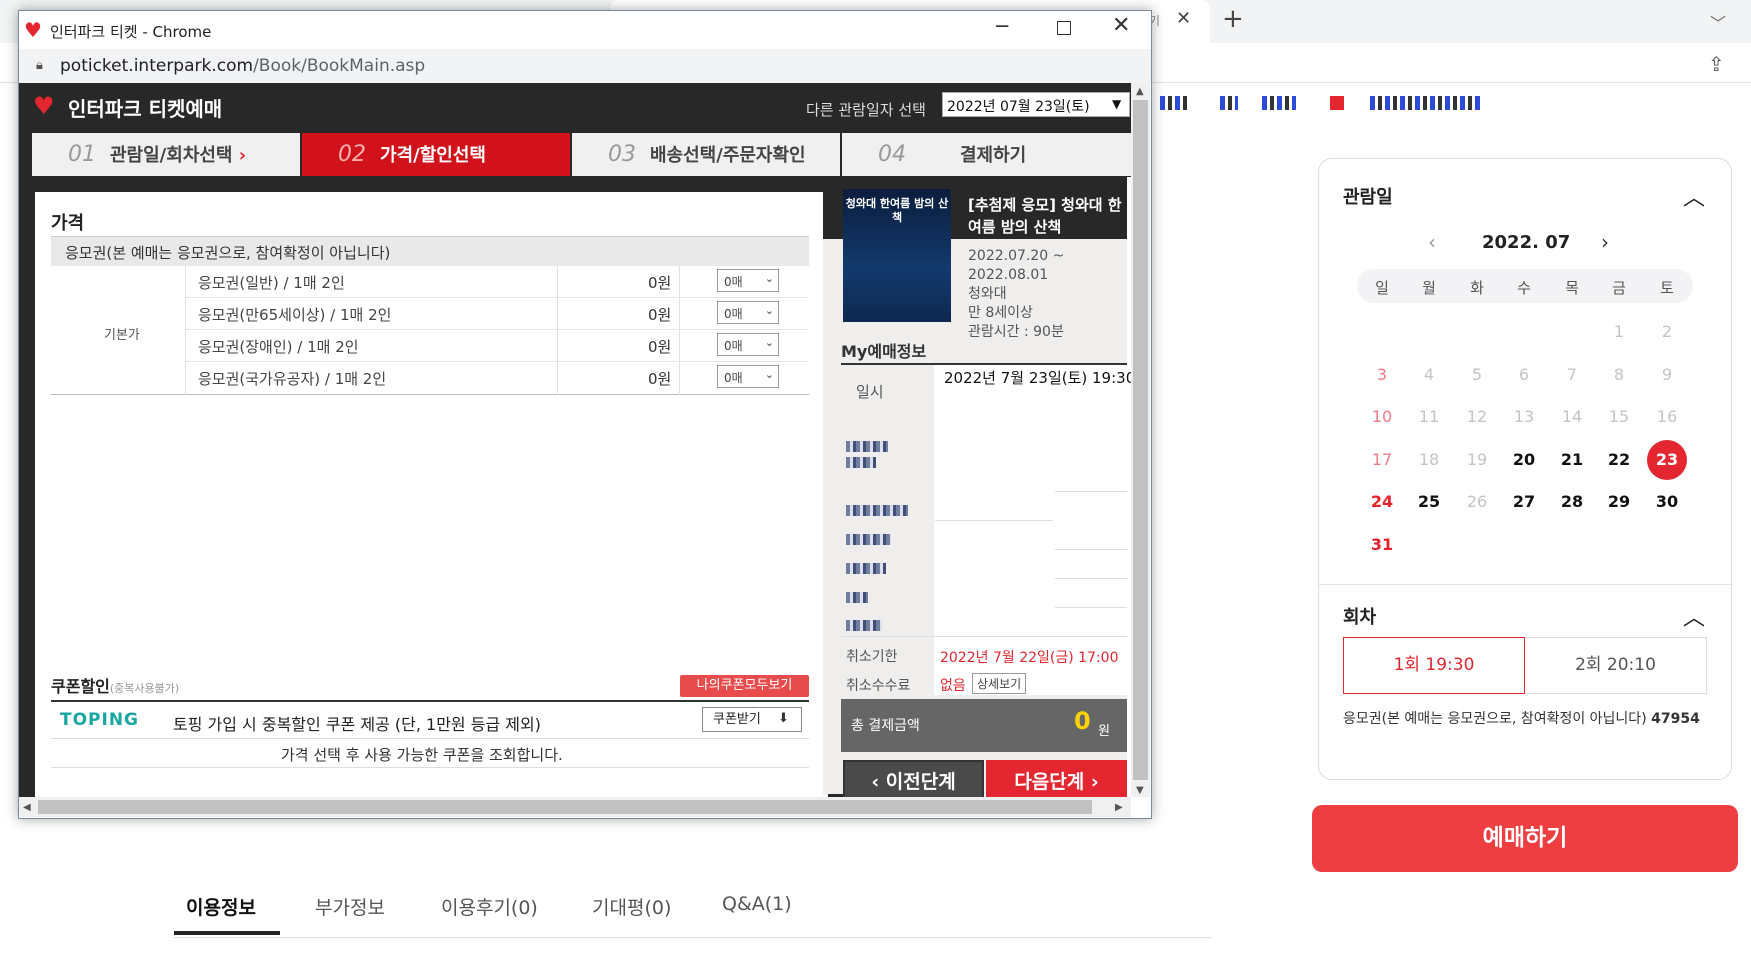  Describe the element at coordinates (1477, 501) in the screenshot. I see `calendar-day: 26` at that location.